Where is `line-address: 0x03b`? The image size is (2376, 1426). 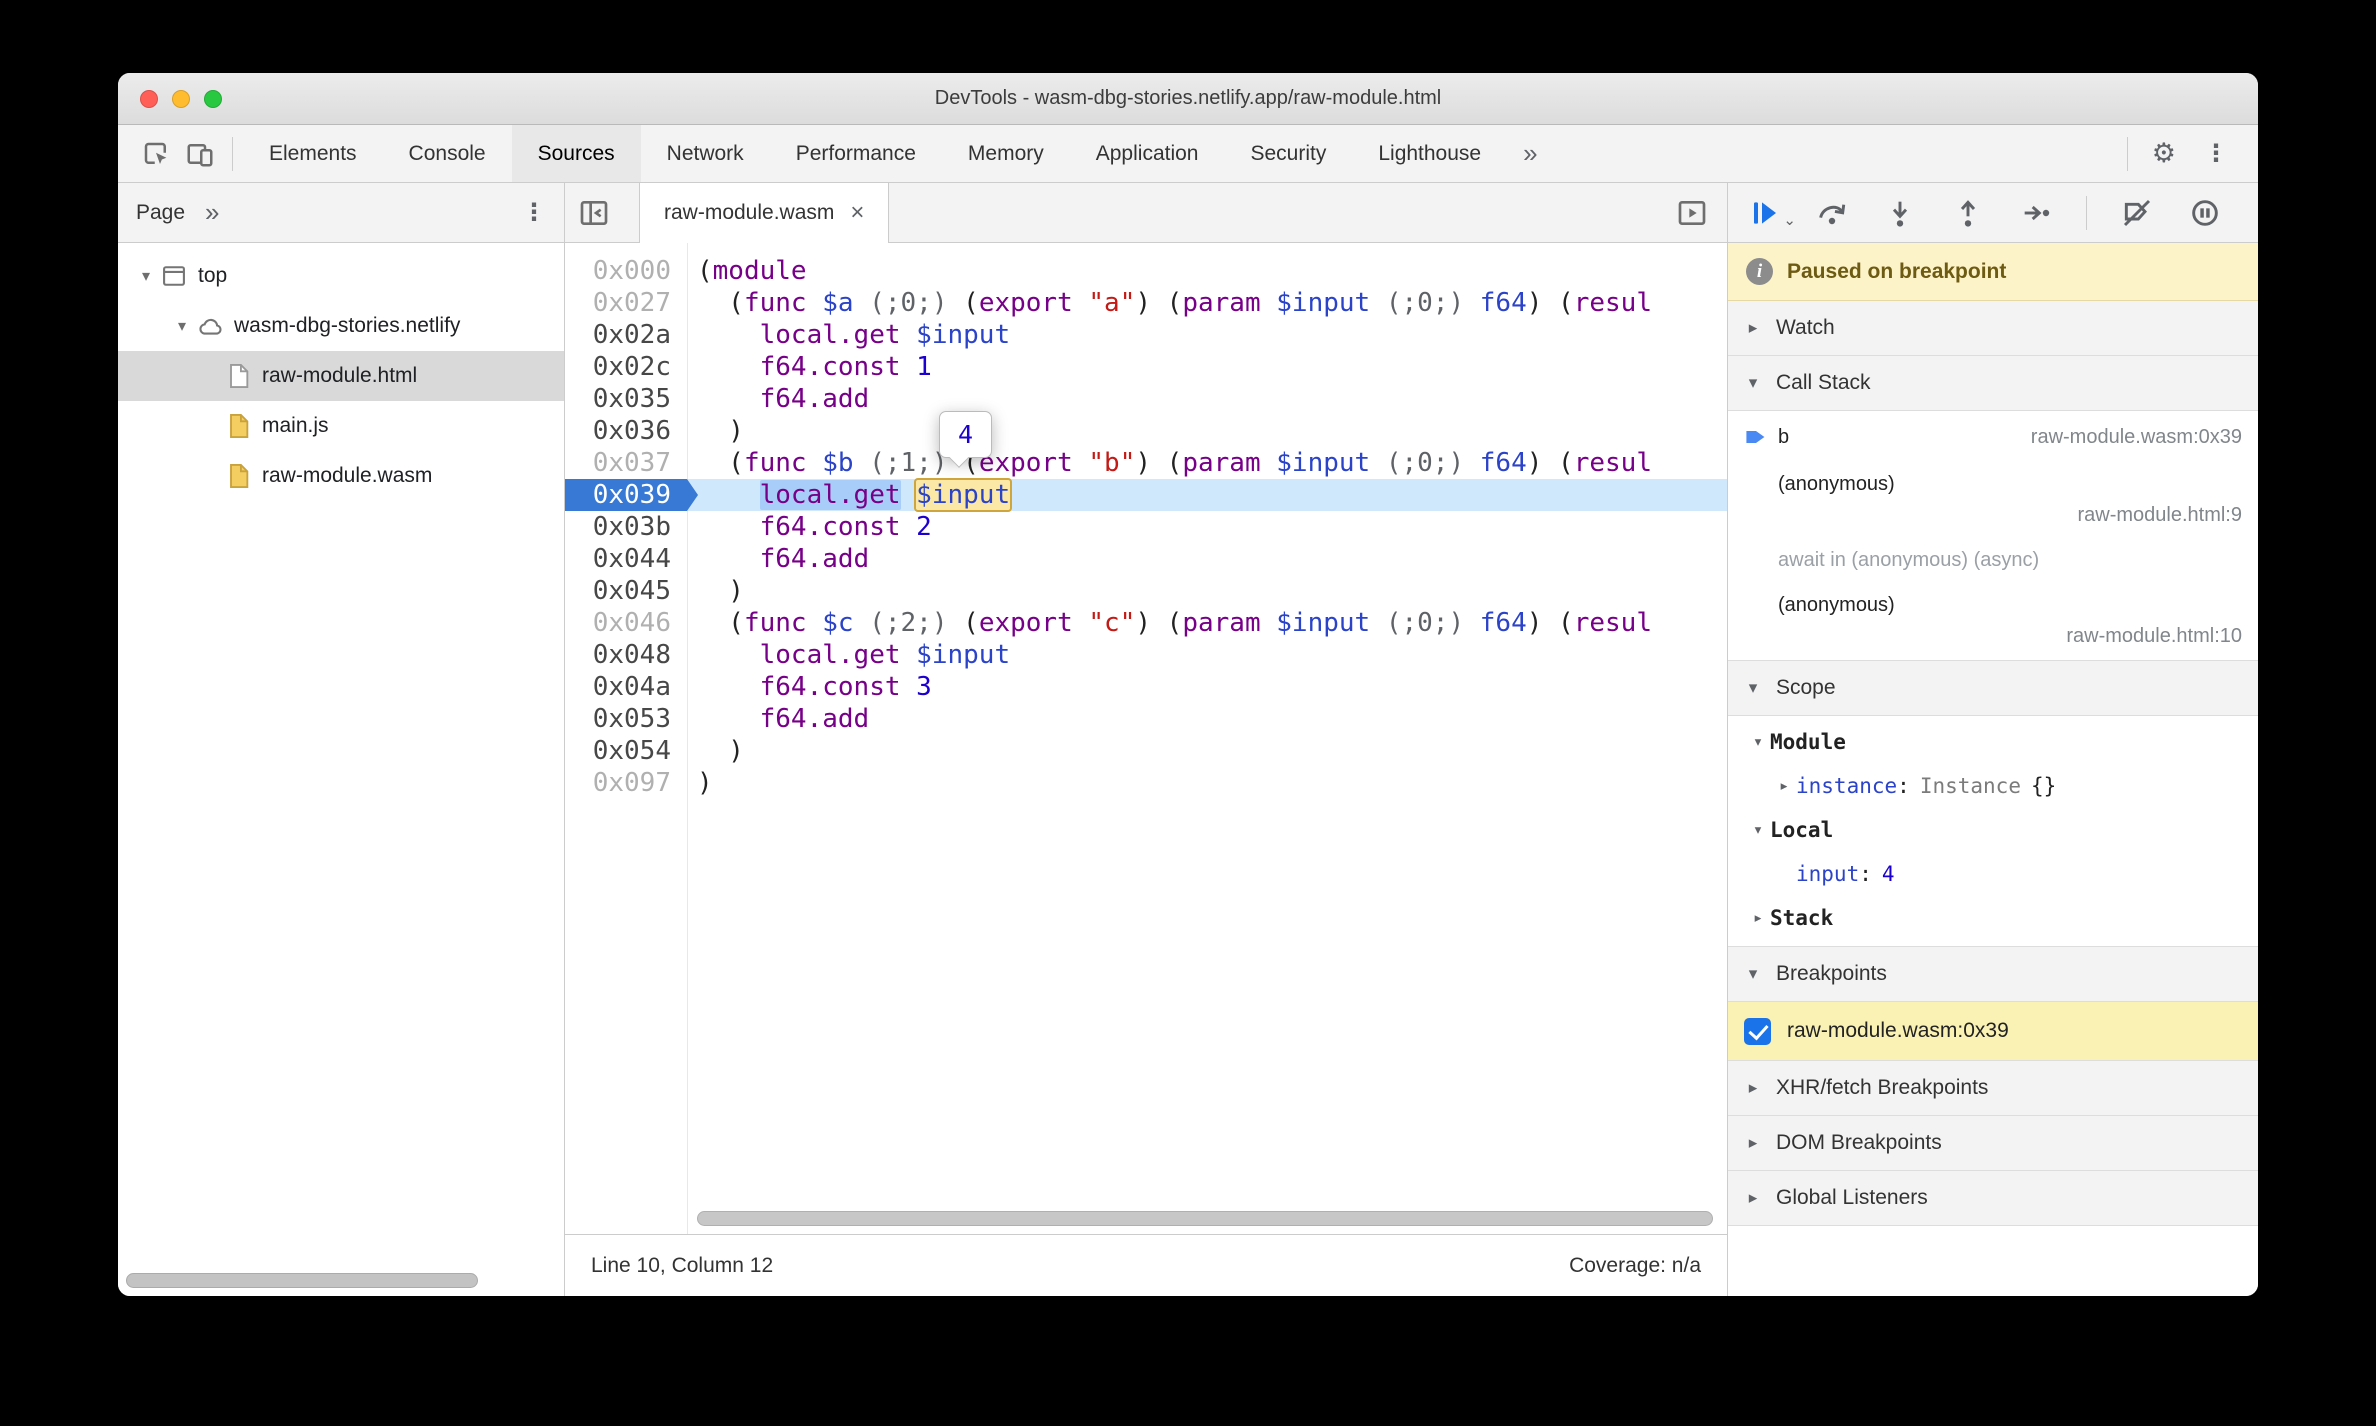
line-address: 0x03b is located at coordinates (626, 527).